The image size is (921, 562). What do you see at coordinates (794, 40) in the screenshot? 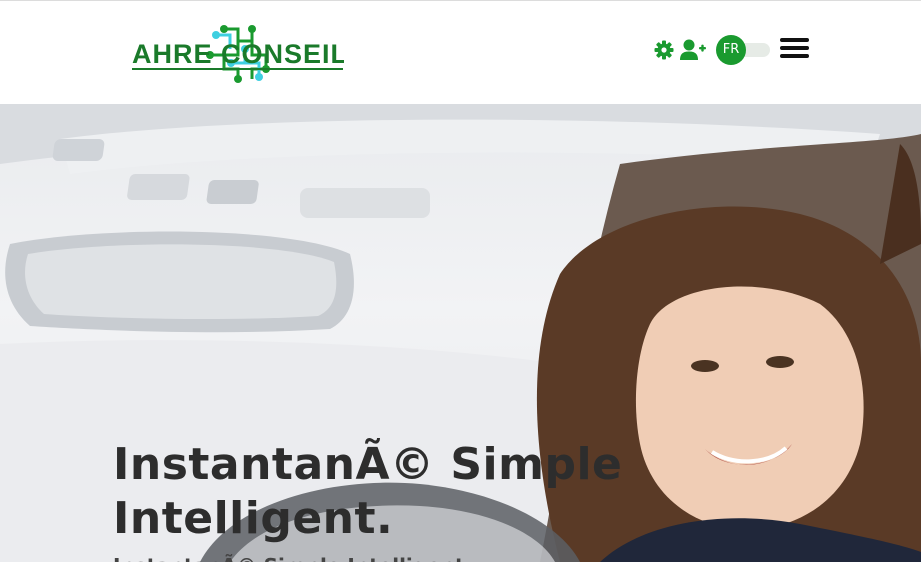
I see `hamburger-icon` at bounding box center [794, 40].